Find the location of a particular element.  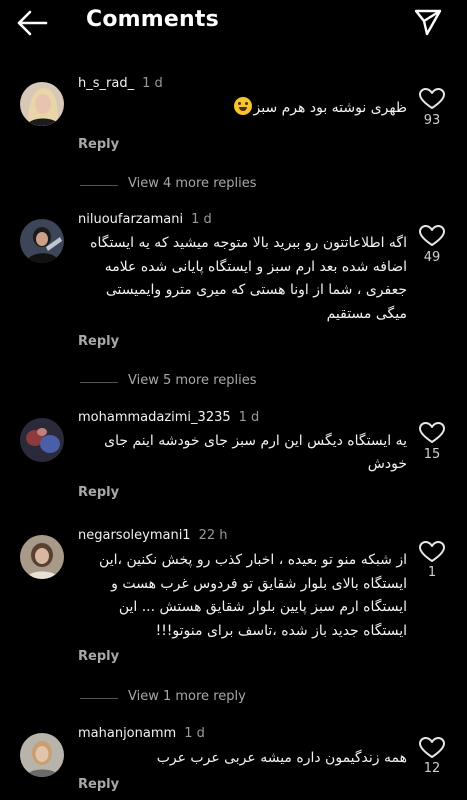

like-count: 49 is located at coordinates (432, 257).